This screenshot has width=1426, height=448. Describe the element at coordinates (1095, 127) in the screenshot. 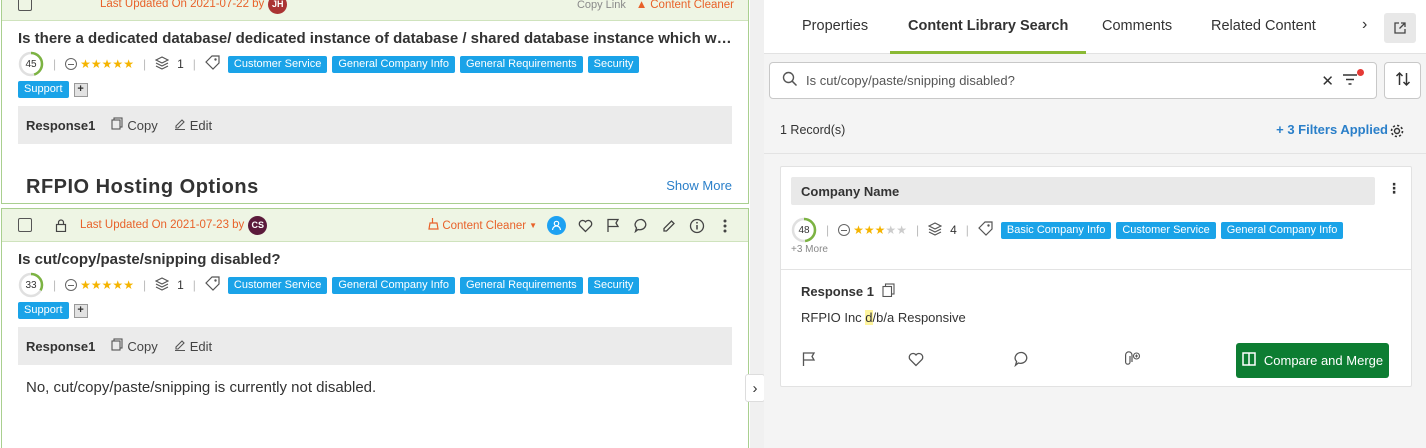

I see `records-bar: 1 Record(s) + 3 Filters Applied` at that location.